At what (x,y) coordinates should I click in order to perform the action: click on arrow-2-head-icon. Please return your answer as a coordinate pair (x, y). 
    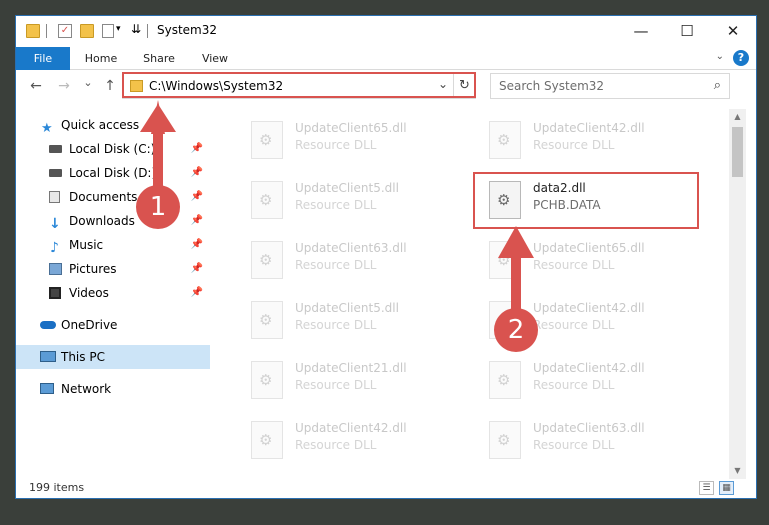
    Looking at the image, I should click on (516, 242).